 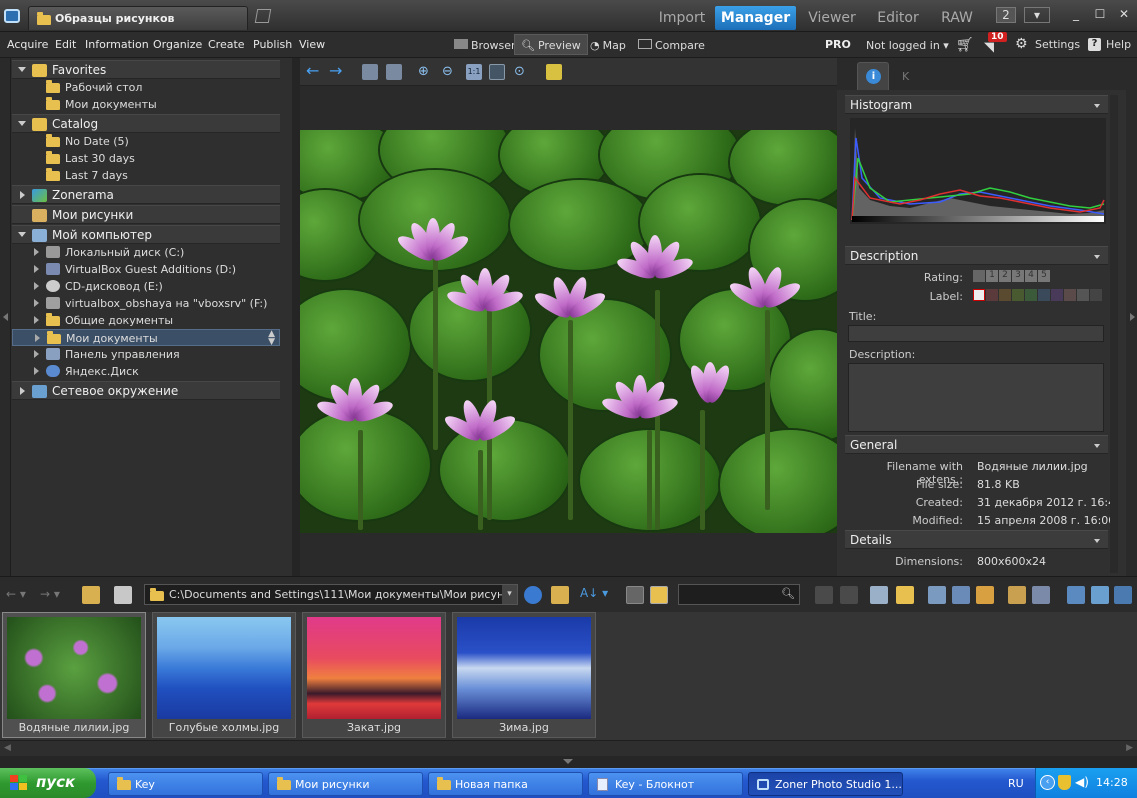 What do you see at coordinates (1044, 276) in the screenshot?
I see `rating-5: 5` at bounding box center [1044, 276].